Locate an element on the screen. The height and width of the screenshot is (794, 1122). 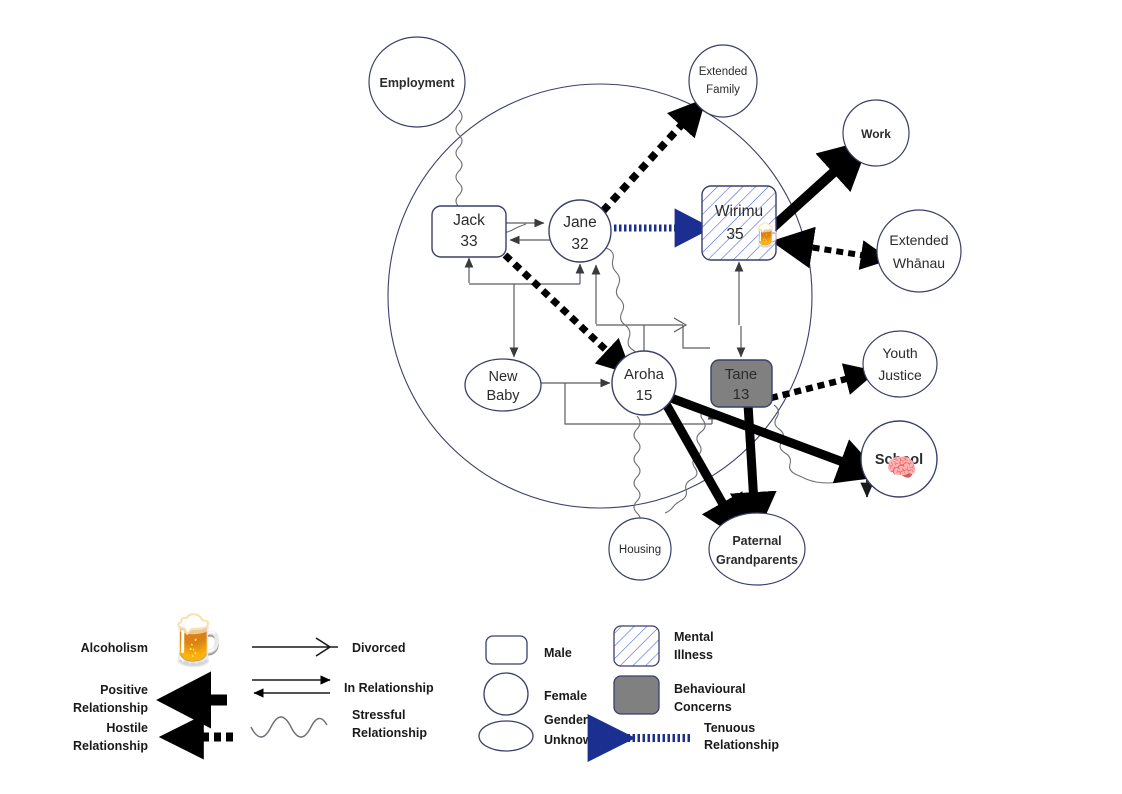
legend-divorced-label: Divorced is located at coordinates (379, 648).